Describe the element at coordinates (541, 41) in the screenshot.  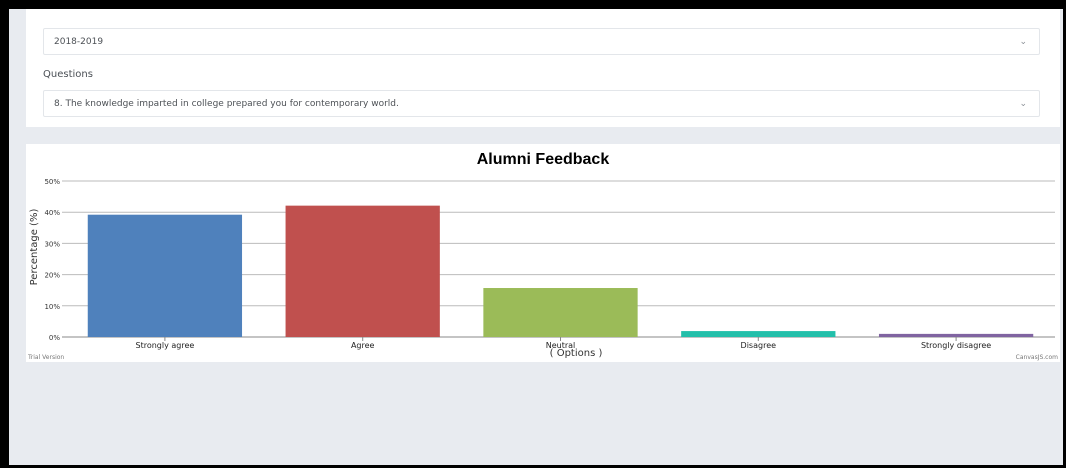
I see `year-select: 2018-2019 ⌄` at that location.